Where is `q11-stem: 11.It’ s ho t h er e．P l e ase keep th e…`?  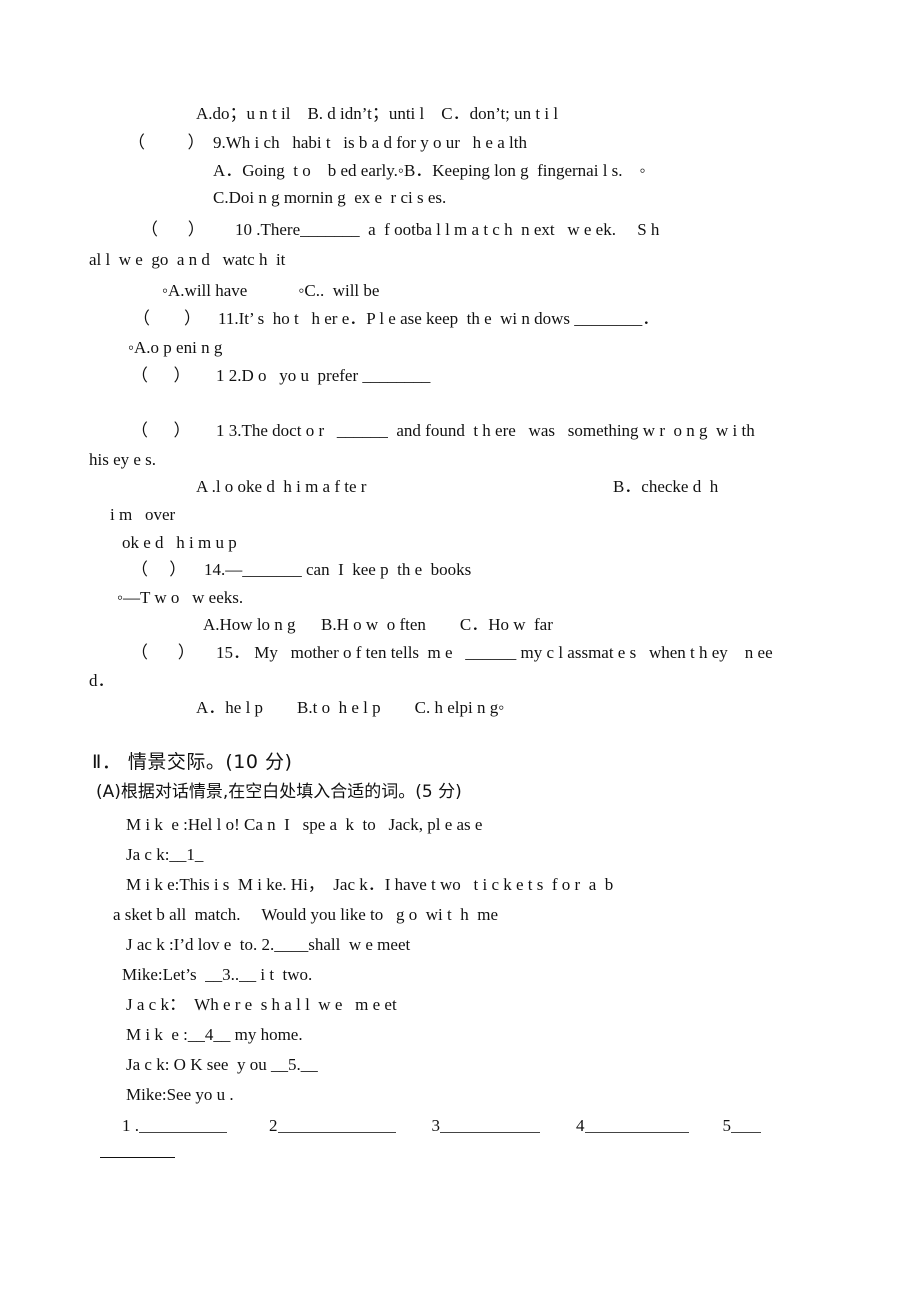
q11-stem: 11.It’ s ho t h er e．P l e ase keep th e… is located at coordinates (439, 318).